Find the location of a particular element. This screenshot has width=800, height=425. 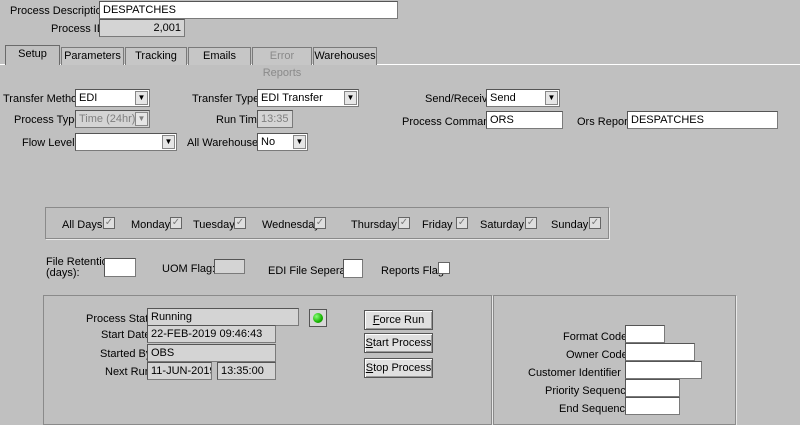

customer-identifier-input is located at coordinates (663, 370).